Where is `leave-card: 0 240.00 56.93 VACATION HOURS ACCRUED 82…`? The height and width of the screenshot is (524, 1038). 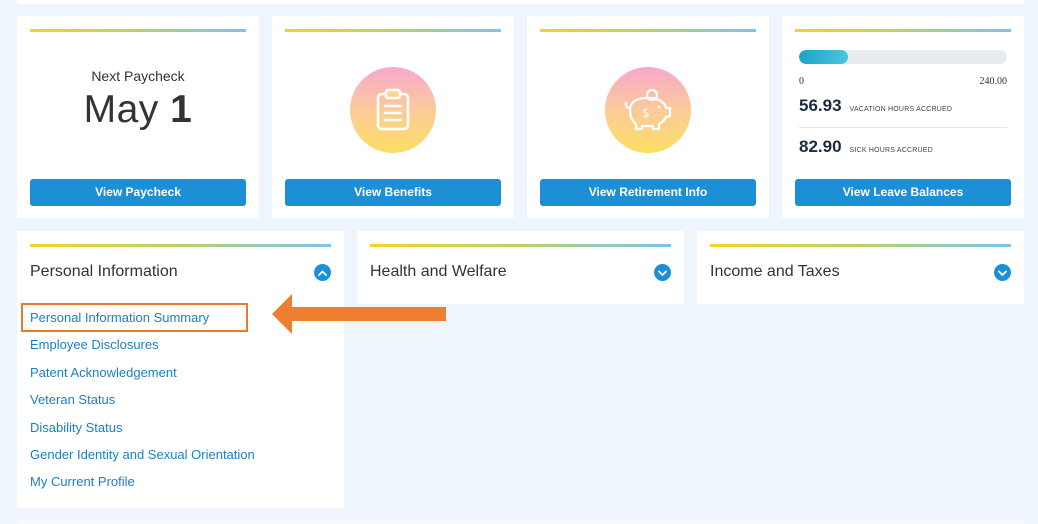
leave-card: 0 240.00 56.93 VACATION HOURS ACCRUED 82… is located at coordinates (903, 117).